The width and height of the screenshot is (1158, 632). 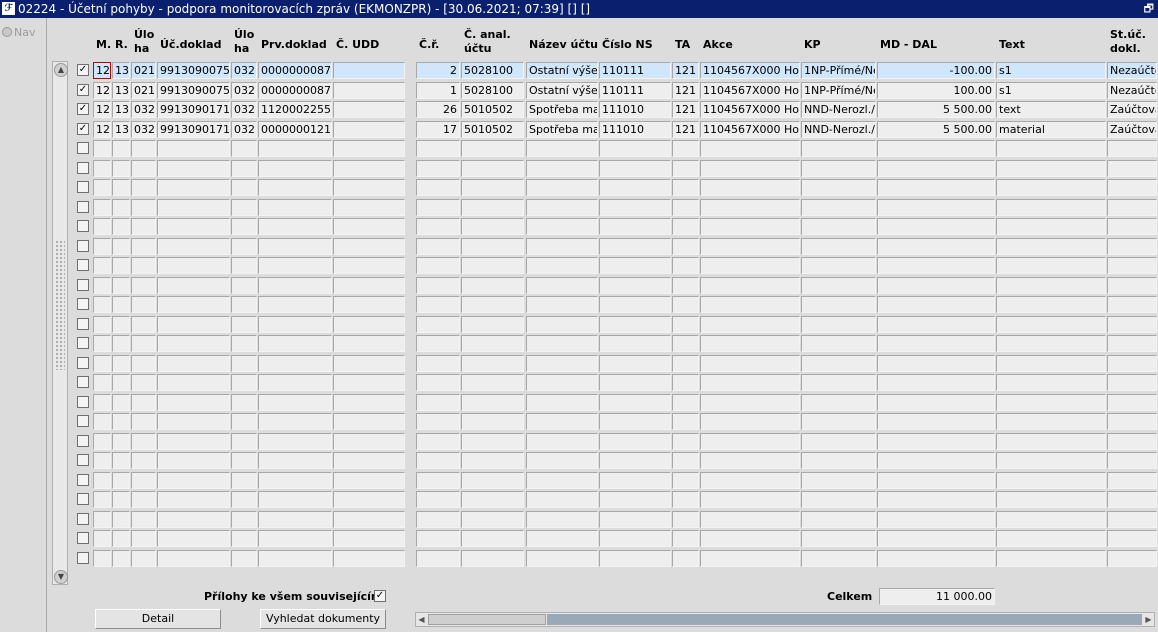 I want to click on cell-prvdoklad: 0000000121, so click(x=295, y=129).